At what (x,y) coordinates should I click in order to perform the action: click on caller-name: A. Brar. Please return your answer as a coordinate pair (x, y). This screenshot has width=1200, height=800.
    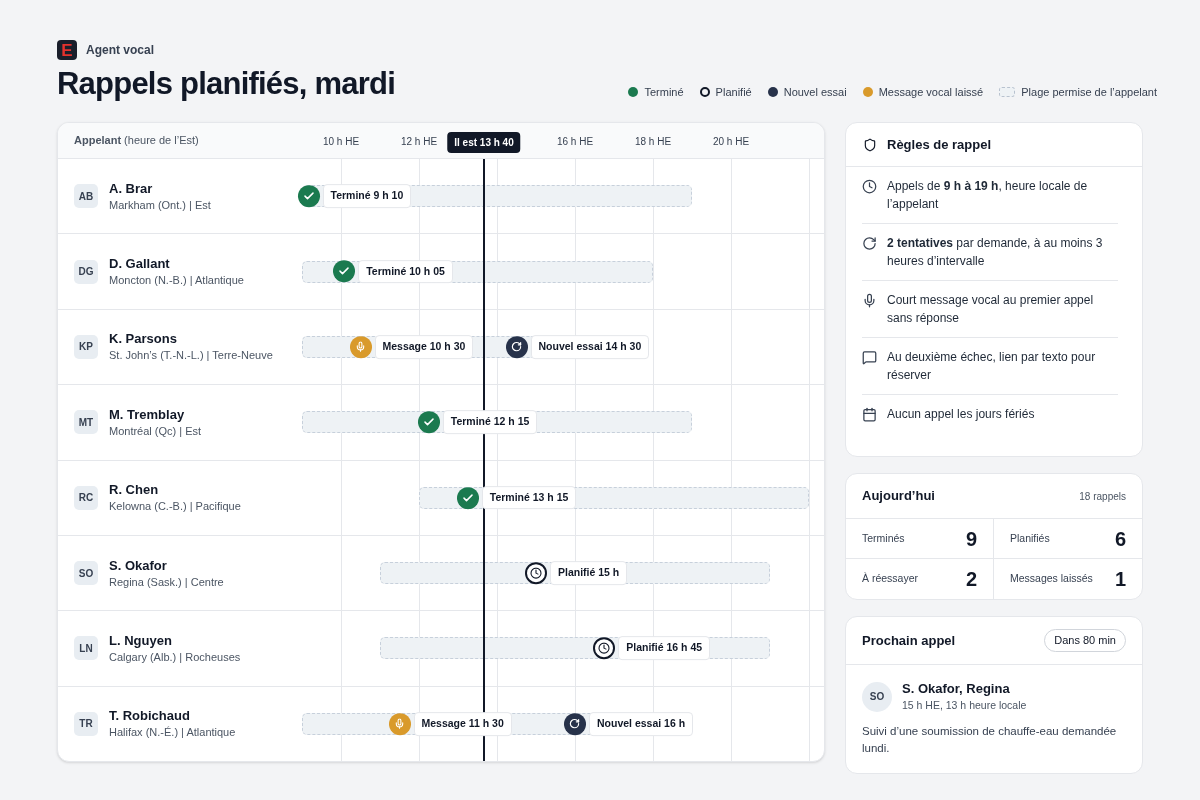
    Looking at the image, I should click on (131, 188).